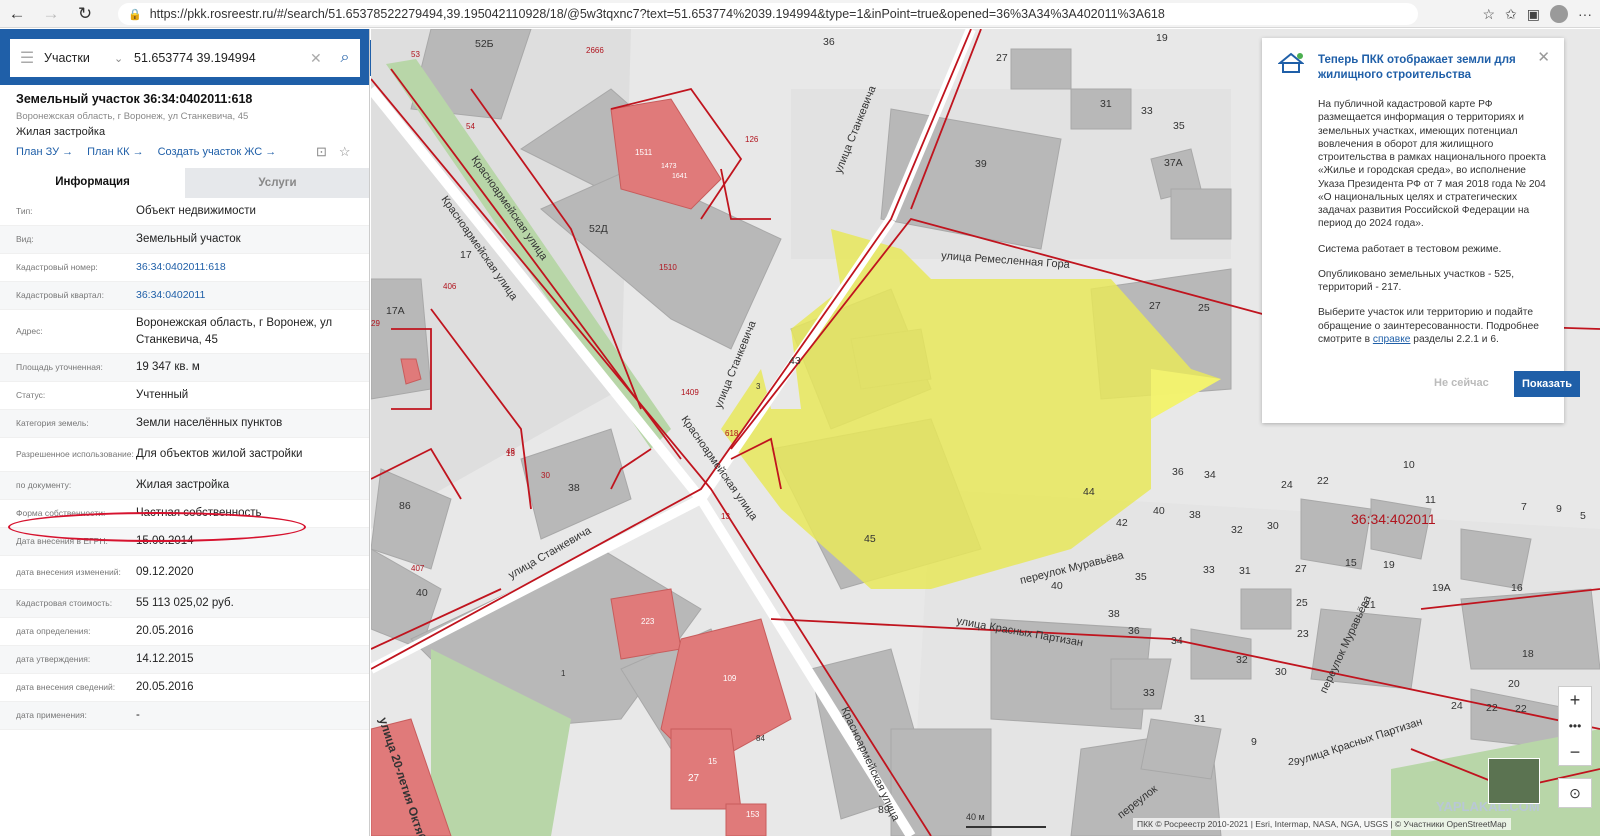  Describe the element at coordinates (1511, 14) in the screenshot. I see `favorites-icon: ✩` at that location.